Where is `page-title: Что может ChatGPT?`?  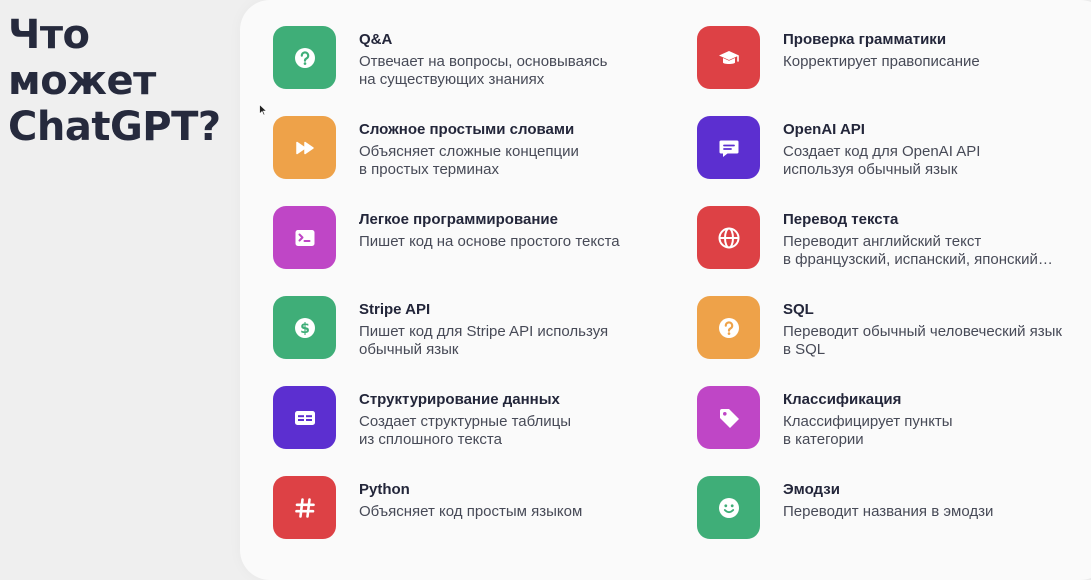 page-title: Что может ChatGPT? is located at coordinates (114, 81).